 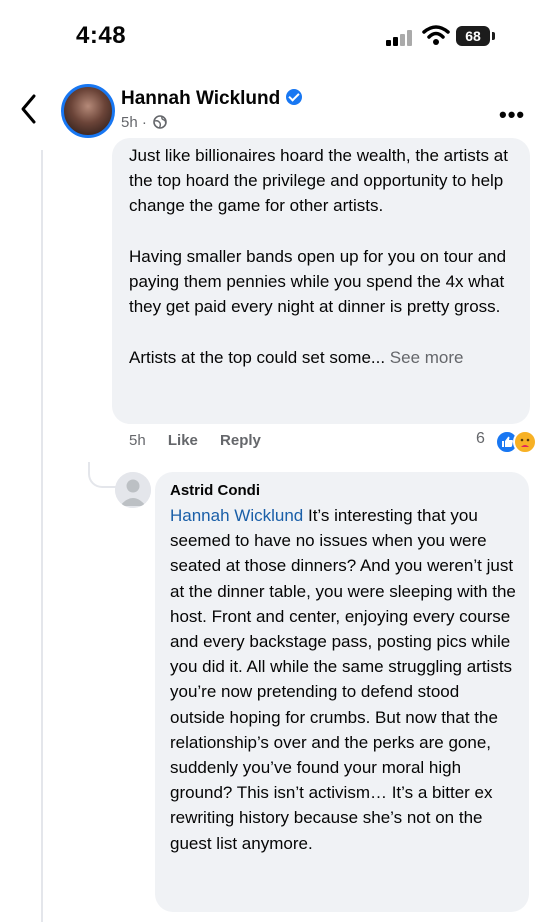 I want to click on wifi-icon, so click(x=436, y=35).